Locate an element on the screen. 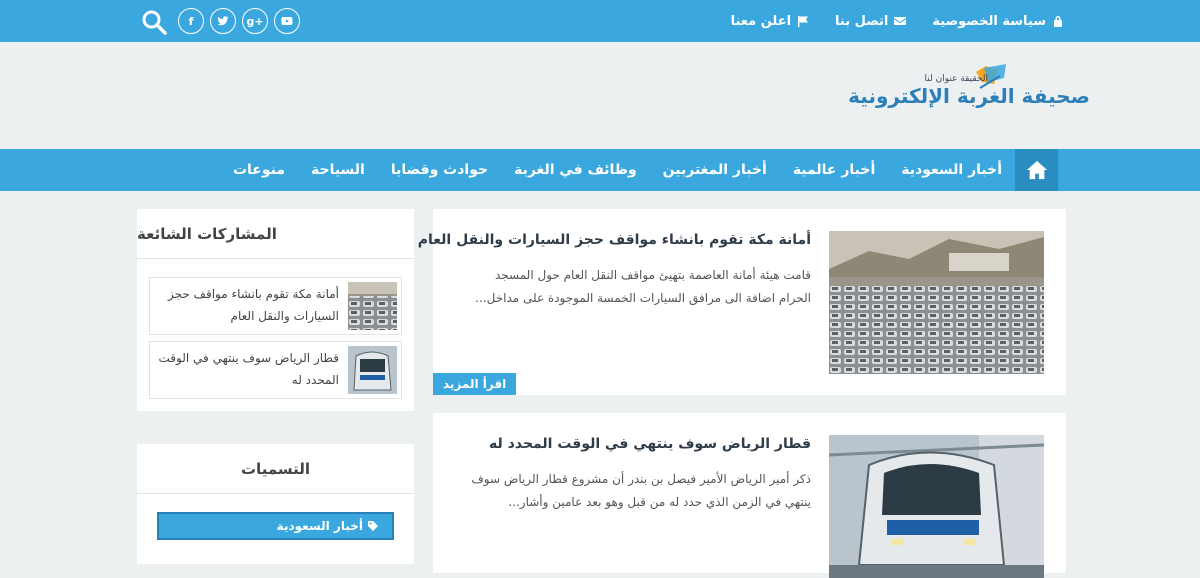  twitter-icon is located at coordinates (223, 21).